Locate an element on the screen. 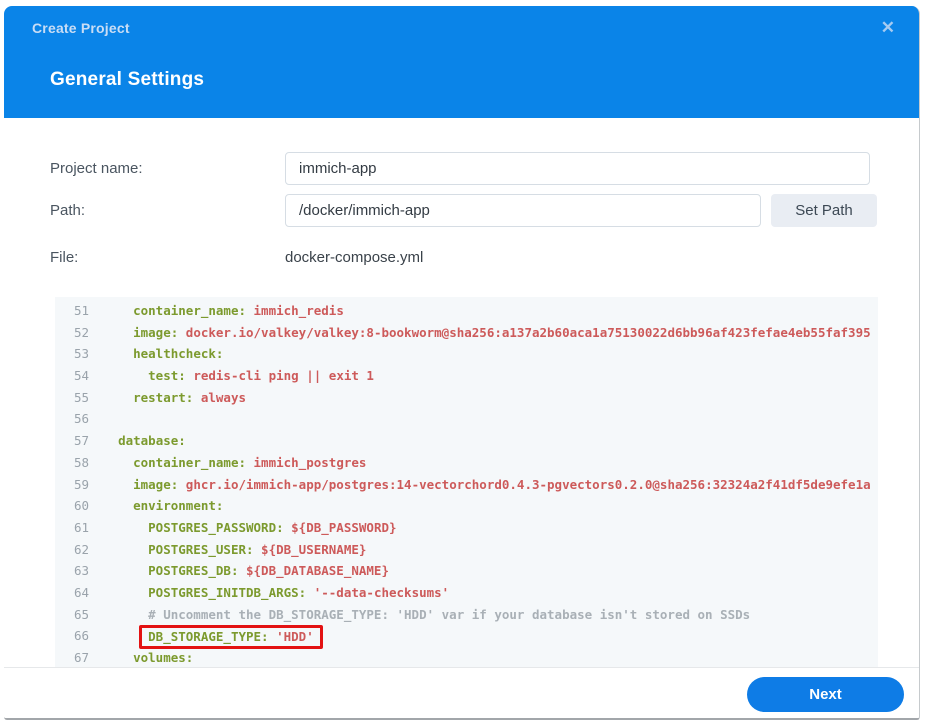 The image size is (926, 726). code-content: POSTGRES_INITDB_ARGS: '--data-checksums' is located at coordinates (276, 593).